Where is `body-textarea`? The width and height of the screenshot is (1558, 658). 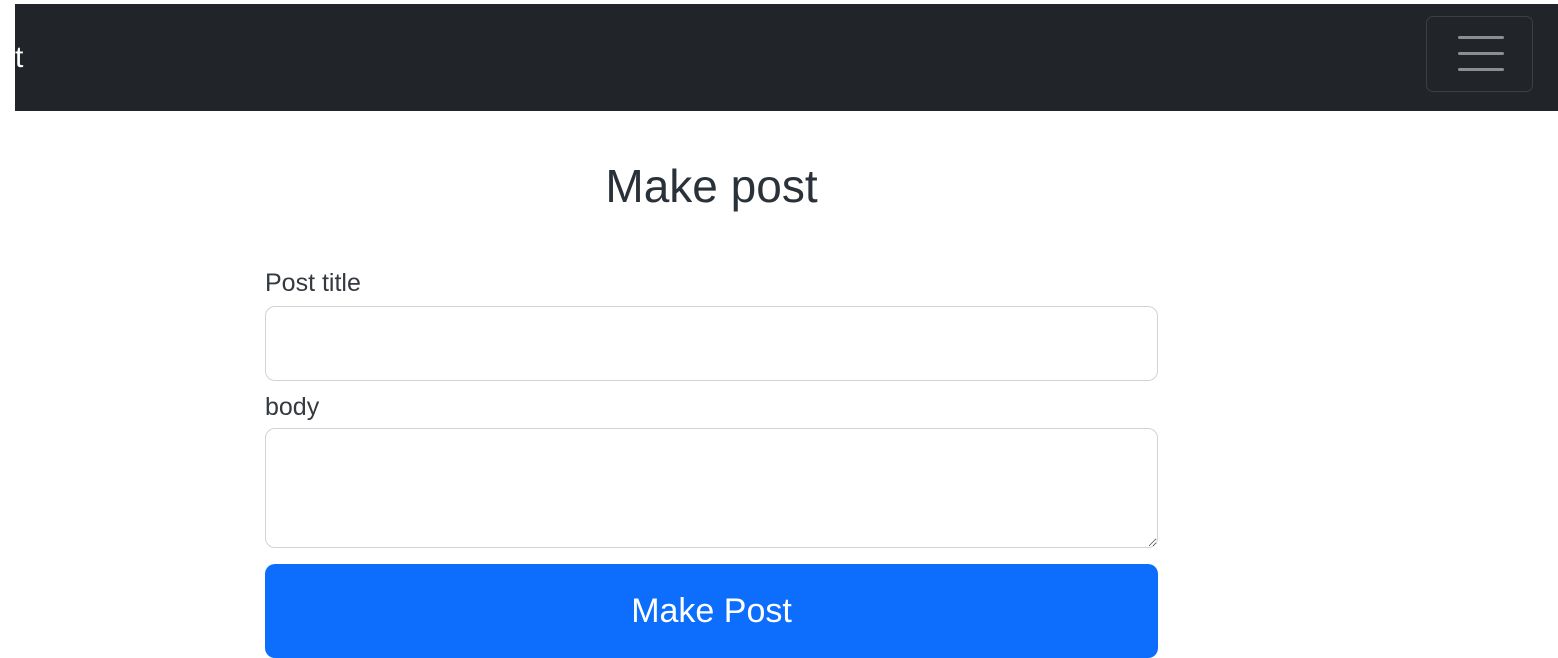 body-textarea is located at coordinates (711, 488).